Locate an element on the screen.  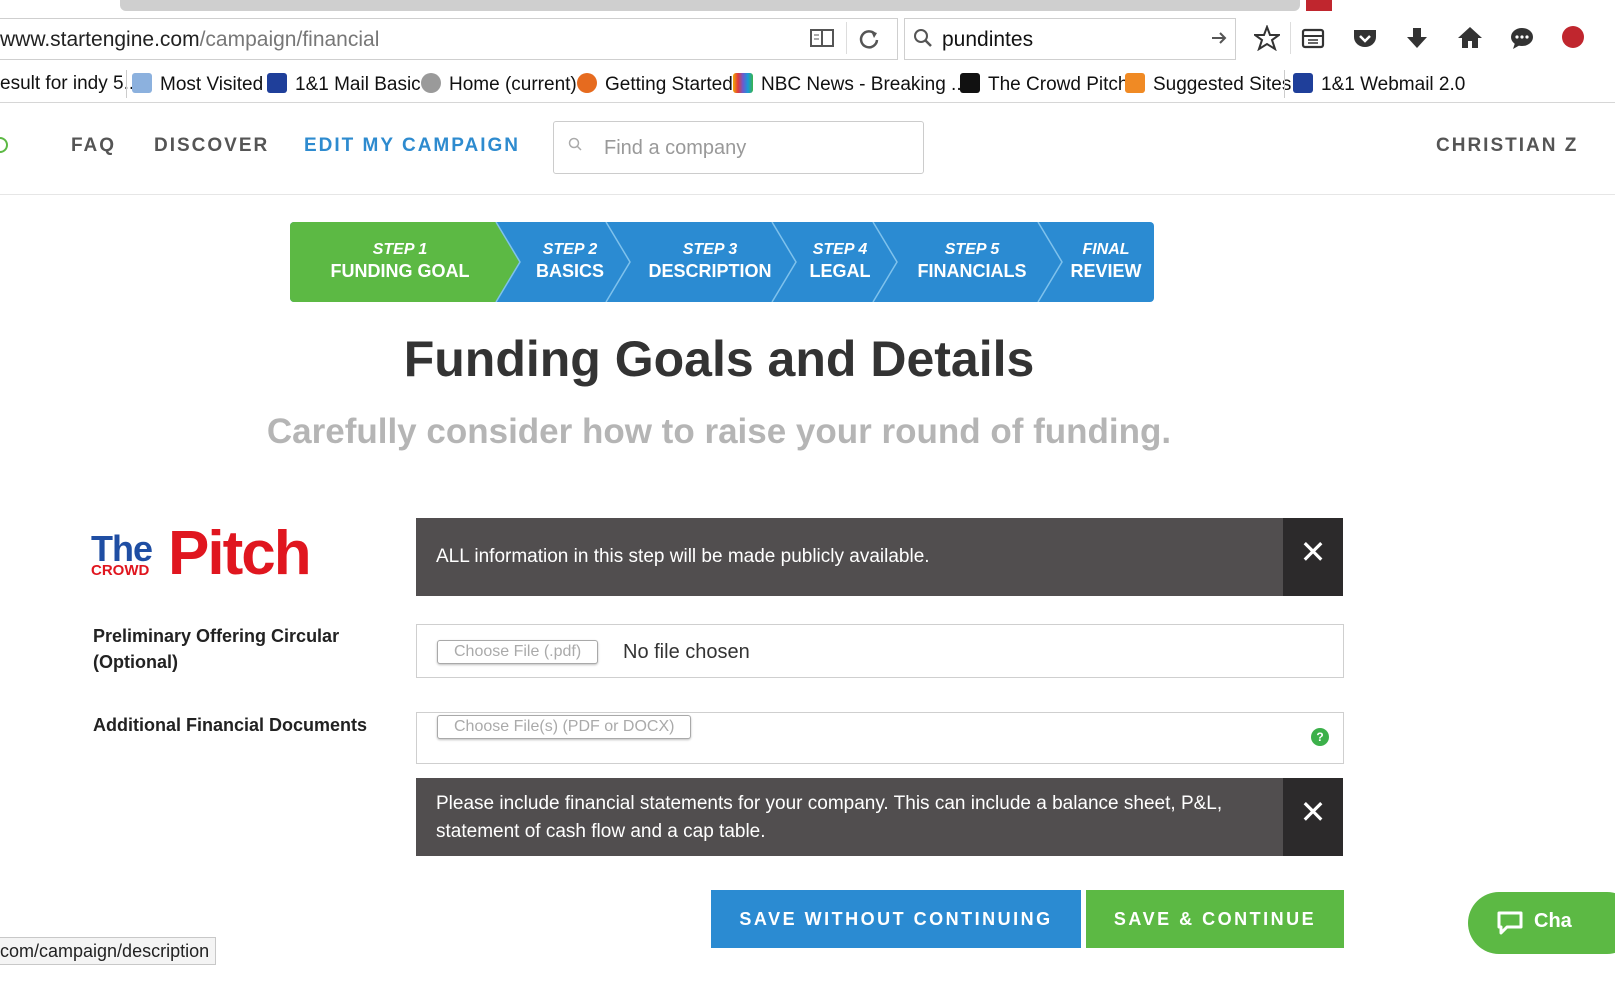
bookmark-item: Most Visited is located at coordinates (197, 84).